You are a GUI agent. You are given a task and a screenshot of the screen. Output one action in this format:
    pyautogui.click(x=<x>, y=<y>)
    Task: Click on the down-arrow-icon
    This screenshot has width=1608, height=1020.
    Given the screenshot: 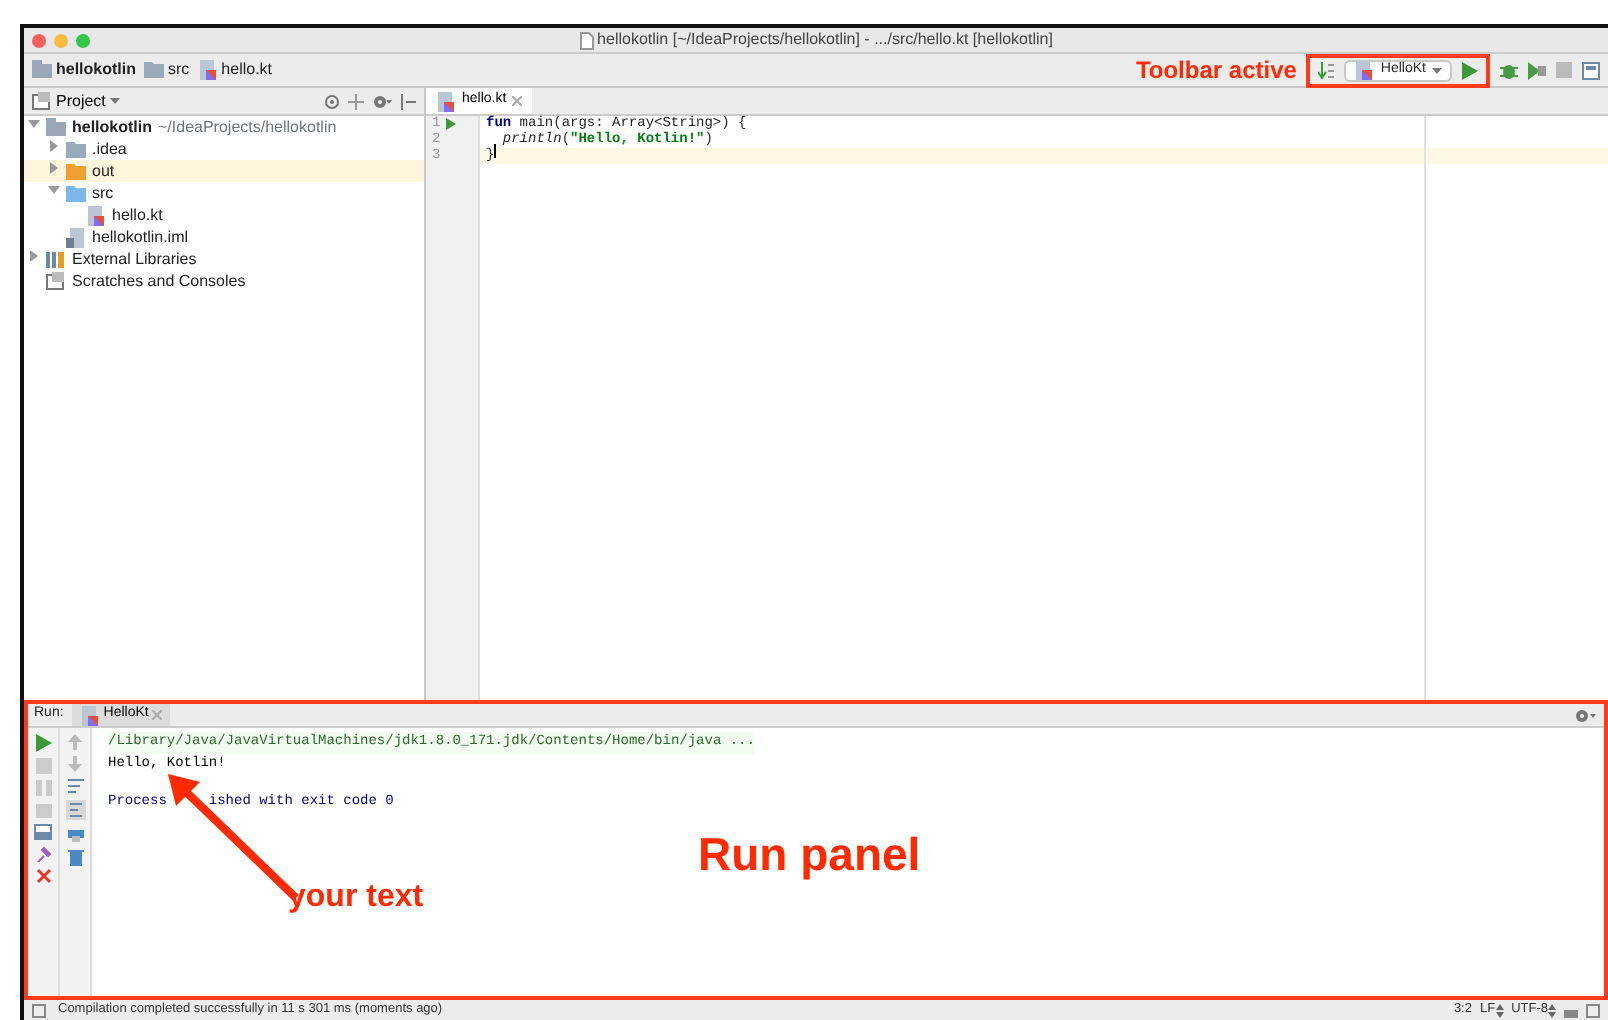 What is the action you would take?
    pyautogui.click(x=75, y=764)
    